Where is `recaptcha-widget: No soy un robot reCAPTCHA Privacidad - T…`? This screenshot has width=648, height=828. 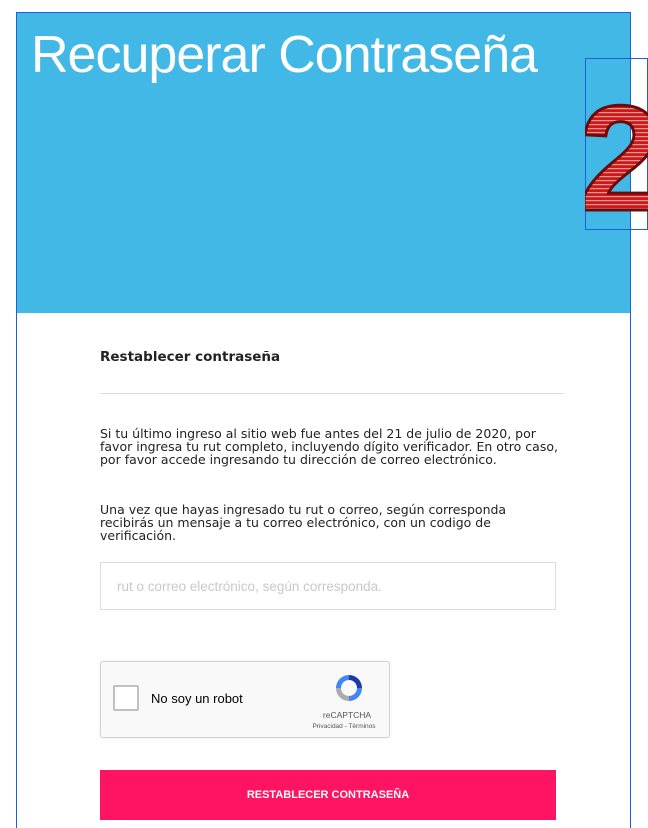
recaptcha-widget: No soy un robot reCAPTCHA Privacidad - T… is located at coordinates (245, 699).